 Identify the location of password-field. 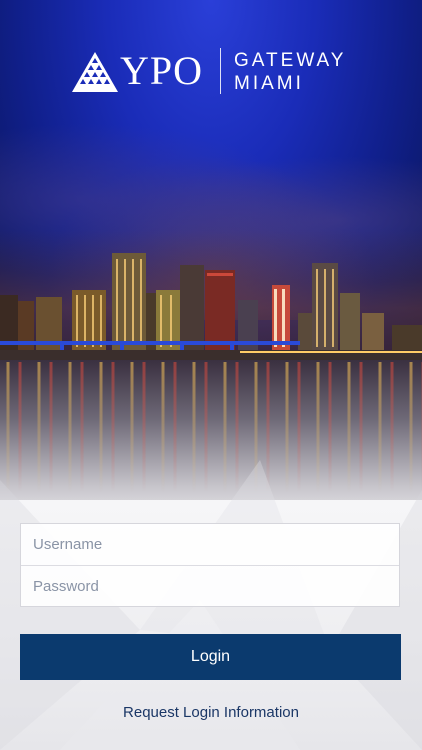
(210, 586).